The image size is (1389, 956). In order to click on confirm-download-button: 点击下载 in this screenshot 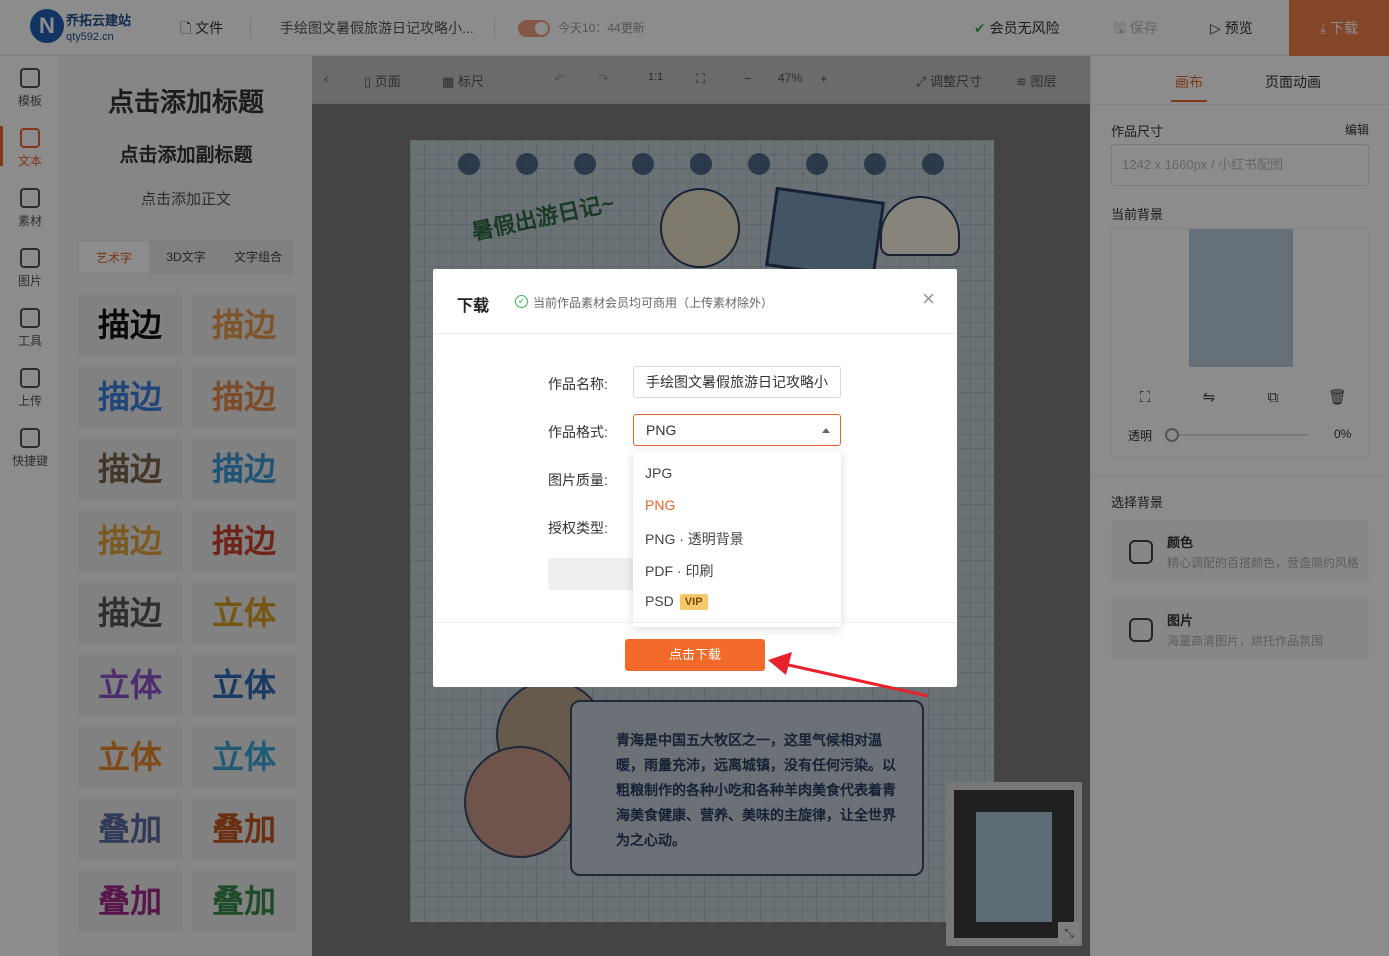, I will do `click(695, 655)`.